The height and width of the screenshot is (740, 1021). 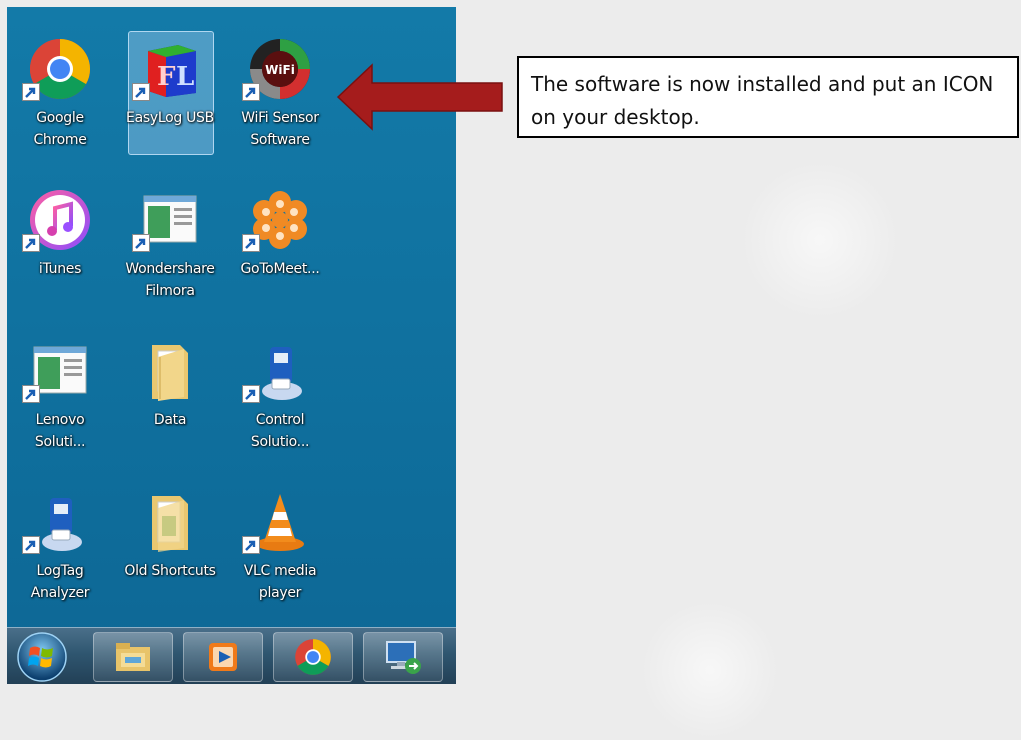 What do you see at coordinates (280, 96) in the screenshot?
I see `wifi-sensor-software-shortcut: WiFi WiFi Sensor Software` at bounding box center [280, 96].